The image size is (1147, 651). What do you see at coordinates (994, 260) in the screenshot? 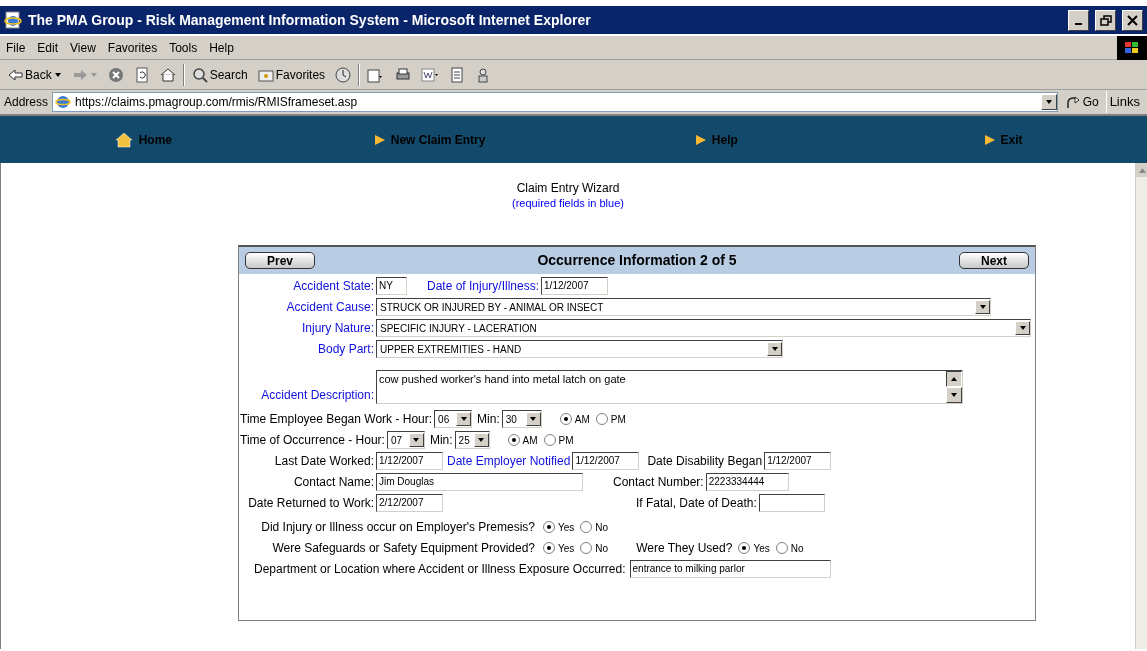
I see `next-button: Next` at bounding box center [994, 260].